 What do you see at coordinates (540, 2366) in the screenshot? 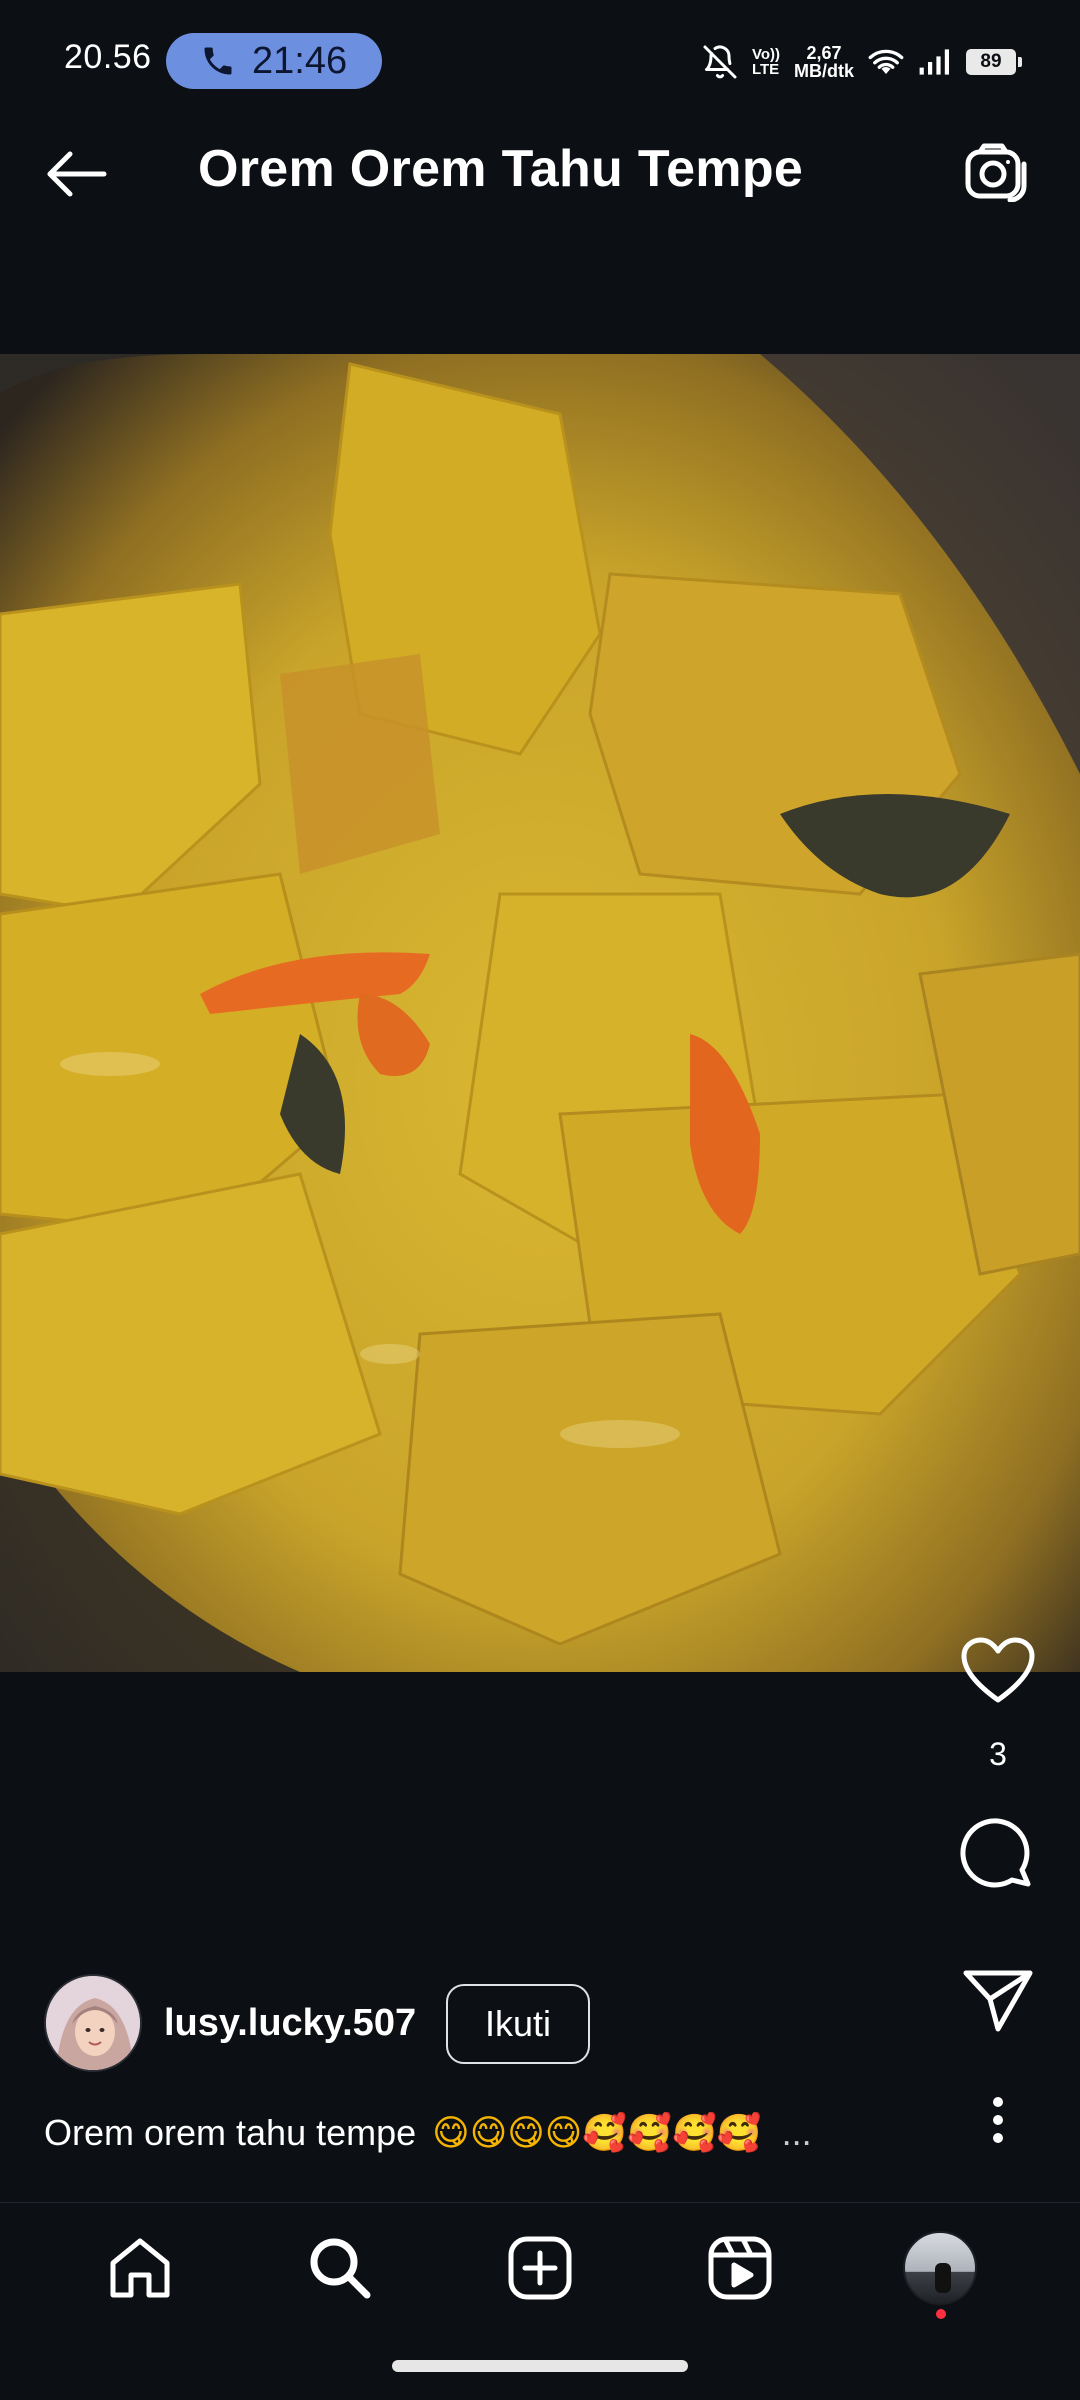
I see `home-indicator` at bounding box center [540, 2366].